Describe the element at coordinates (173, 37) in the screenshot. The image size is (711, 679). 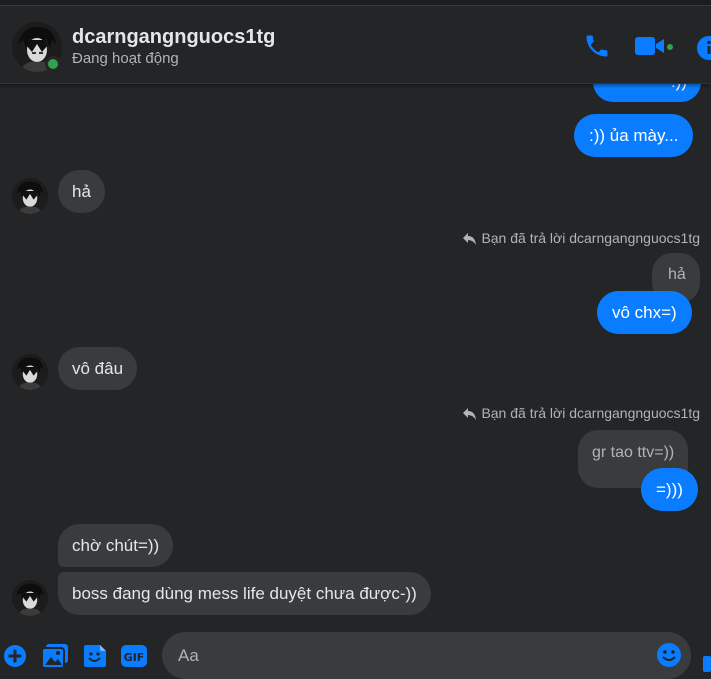
I see `contact-name: dcarngangnguocs1tg` at that location.